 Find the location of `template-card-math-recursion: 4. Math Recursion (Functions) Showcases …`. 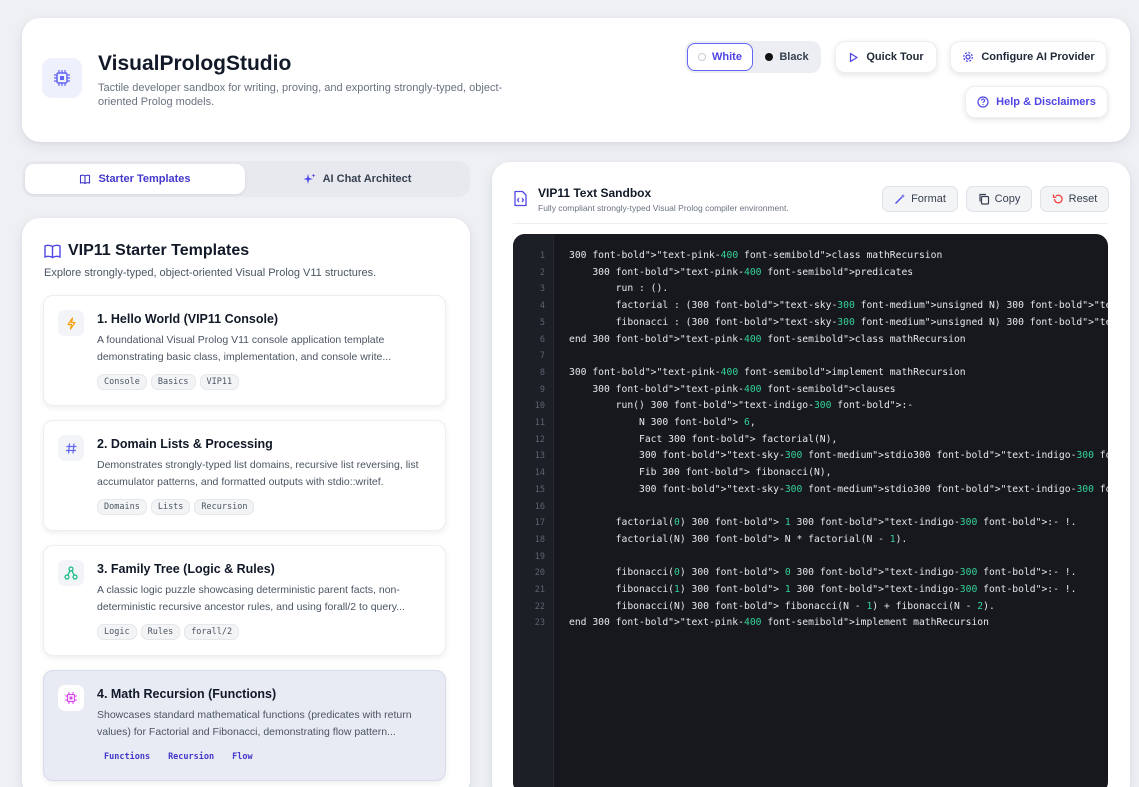

template-card-math-recursion: 4. Math Recursion (Functions) Showcases … is located at coordinates (244, 725).